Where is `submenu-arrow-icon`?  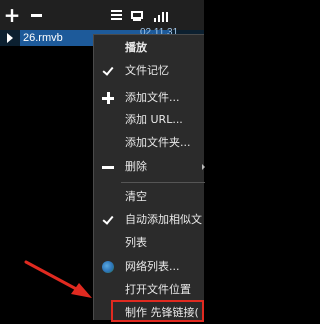 submenu-arrow-icon is located at coordinates (203, 167).